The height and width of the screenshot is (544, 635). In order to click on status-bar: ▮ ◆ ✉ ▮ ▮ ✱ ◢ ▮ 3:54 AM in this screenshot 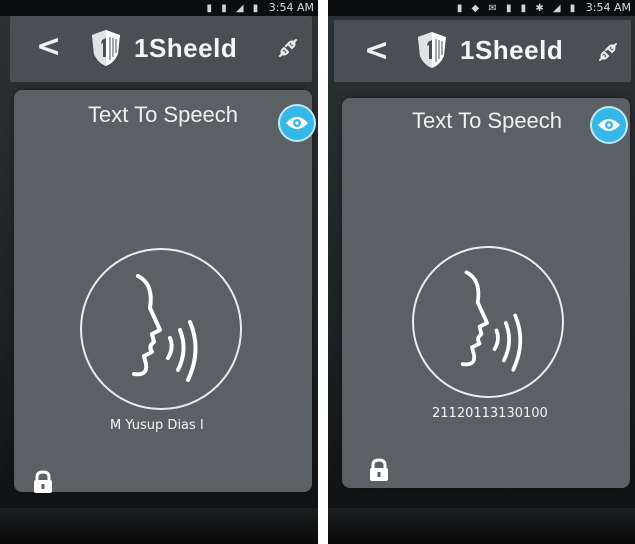, I will do `click(481, 8)`.